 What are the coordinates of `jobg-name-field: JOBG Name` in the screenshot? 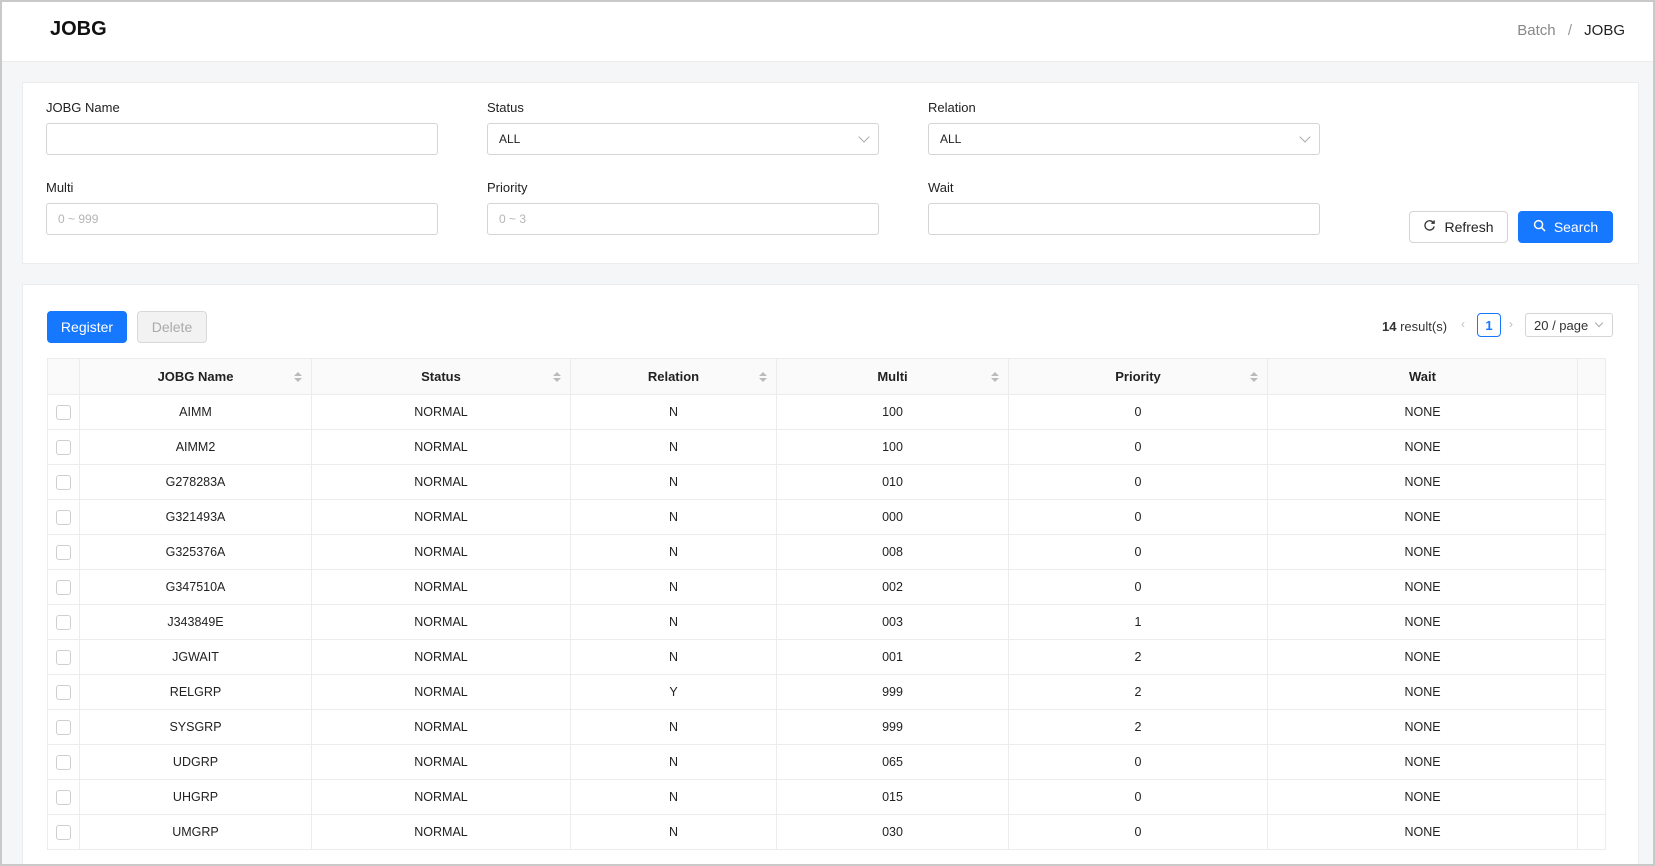 It's located at (242, 127).